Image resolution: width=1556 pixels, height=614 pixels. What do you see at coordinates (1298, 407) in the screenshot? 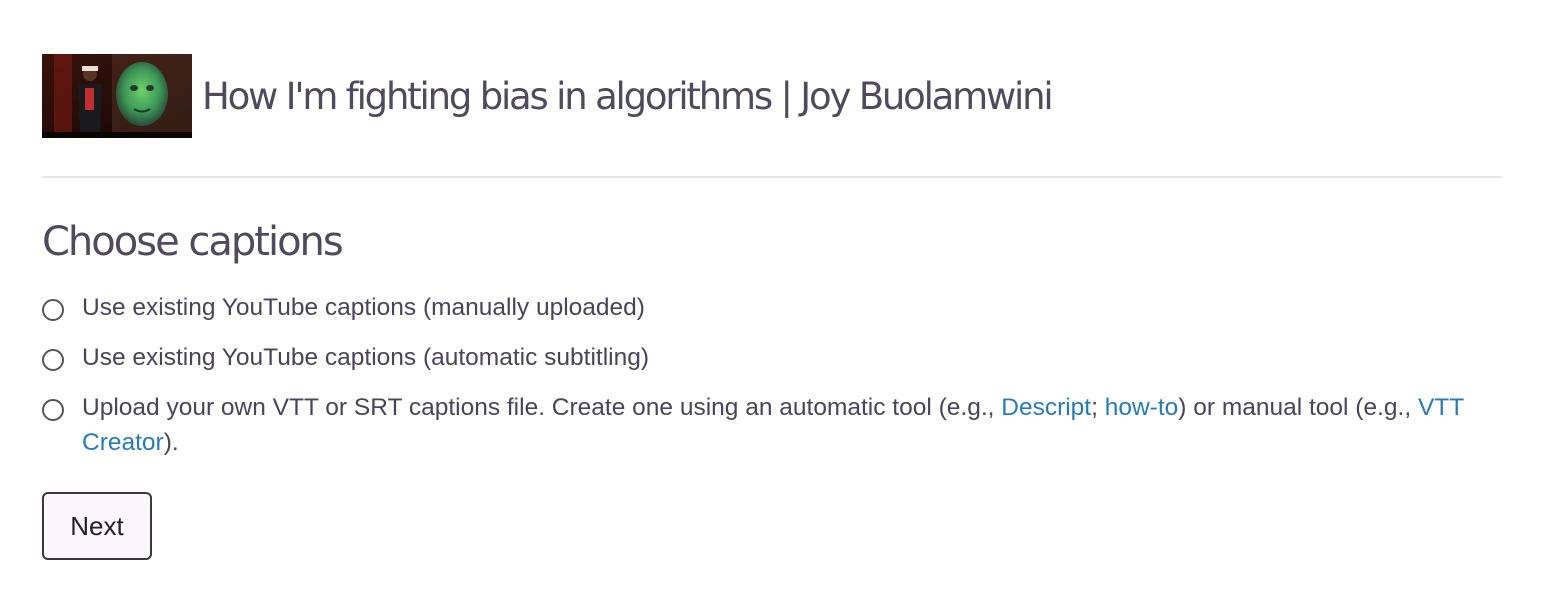
I see `option-text-part: ) or manual tool (e.g.,` at bounding box center [1298, 407].